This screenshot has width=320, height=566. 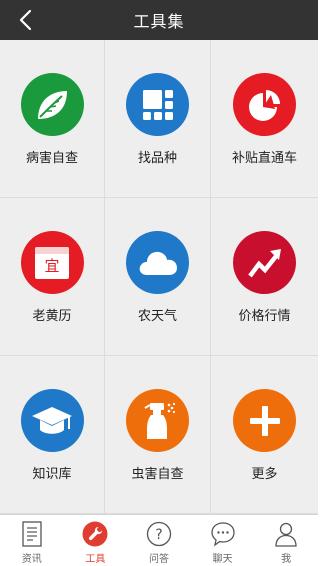 I want to click on tab-chat: 聊天, so click(x=223, y=540).